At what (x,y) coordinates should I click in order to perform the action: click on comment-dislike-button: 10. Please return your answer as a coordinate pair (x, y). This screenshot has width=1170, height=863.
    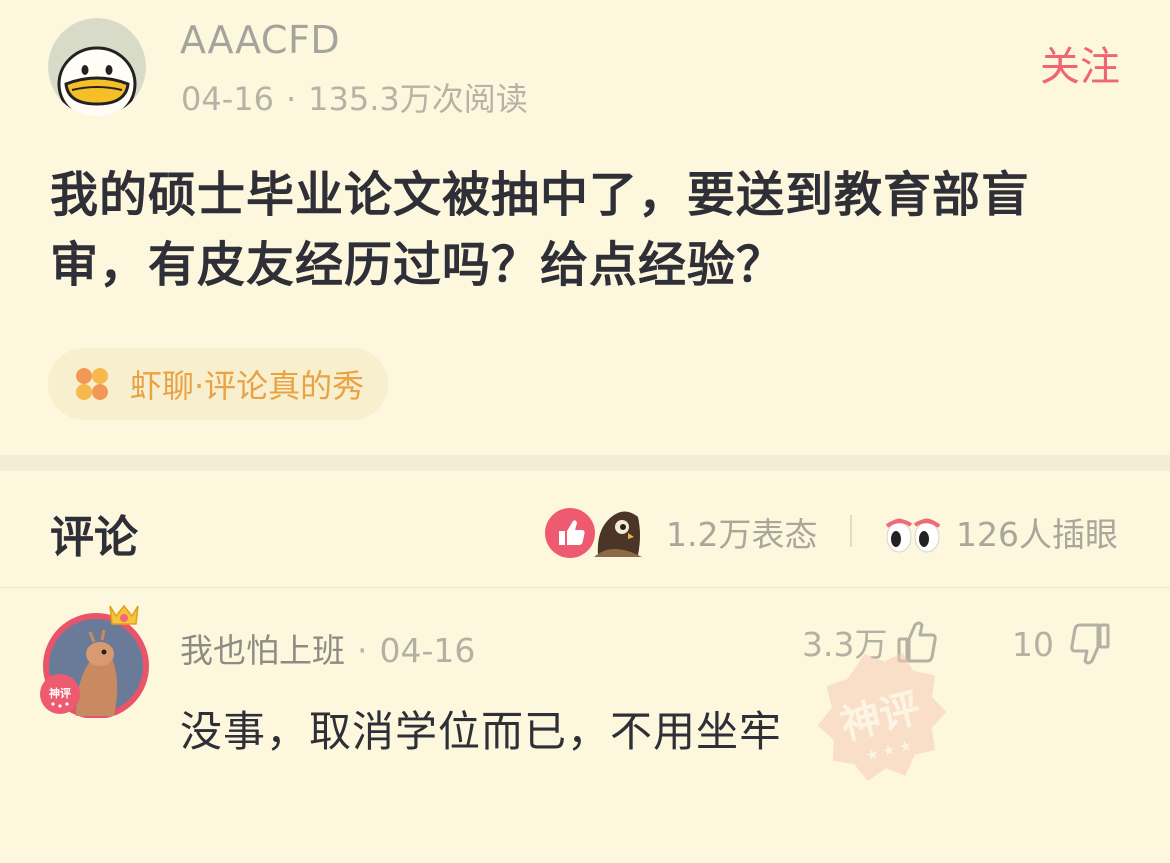
    Looking at the image, I should click on (1062, 644).